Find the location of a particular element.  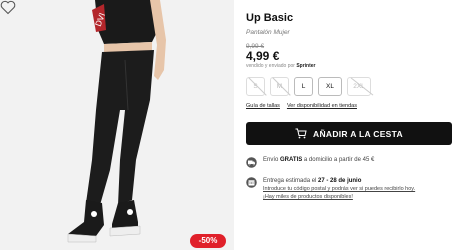

discount-badge: -50% is located at coordinates (208, 241).